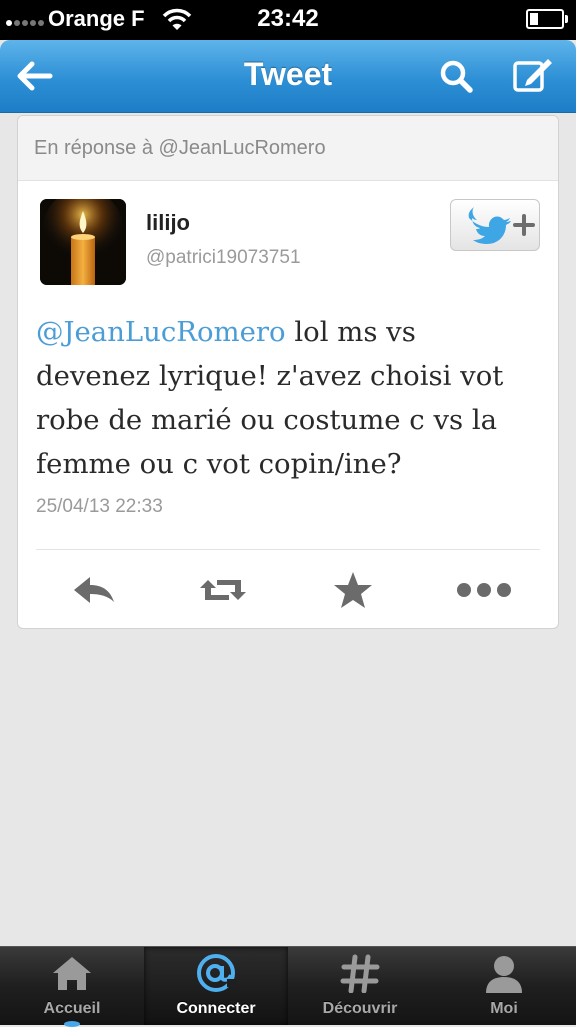 This screenshot has height=1027, width=576. Describe the element at coordinates (360, 973) in the screenshot. I see `hashtag-icon` at that location.